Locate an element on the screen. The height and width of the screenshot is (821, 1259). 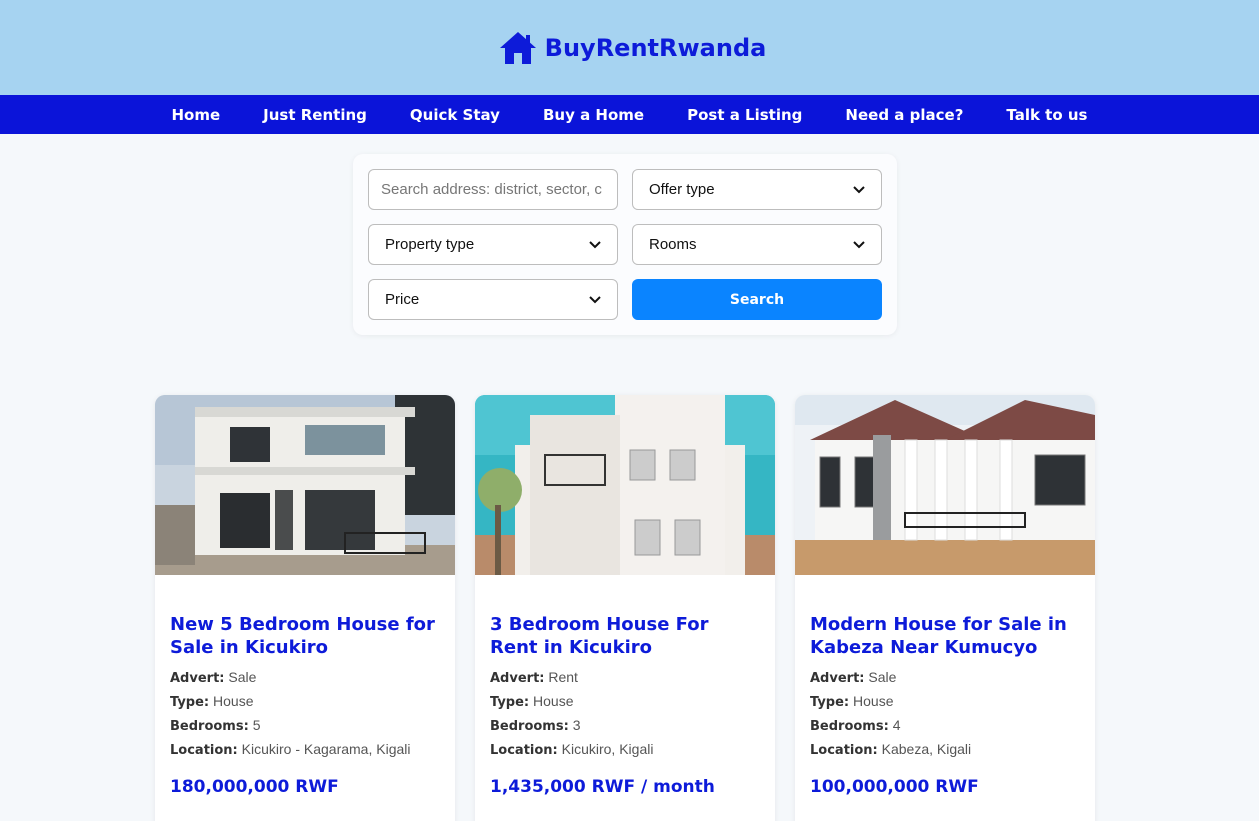
price-select: Price is located at coordinates (493, 299).